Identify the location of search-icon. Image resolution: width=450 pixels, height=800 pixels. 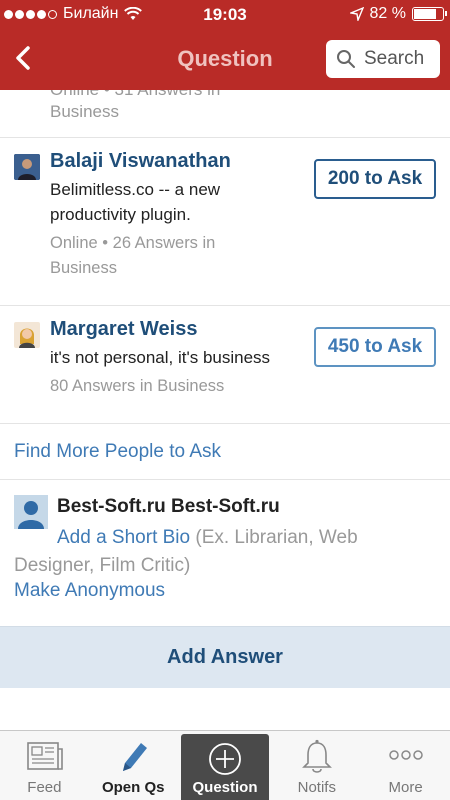
(346, 59).